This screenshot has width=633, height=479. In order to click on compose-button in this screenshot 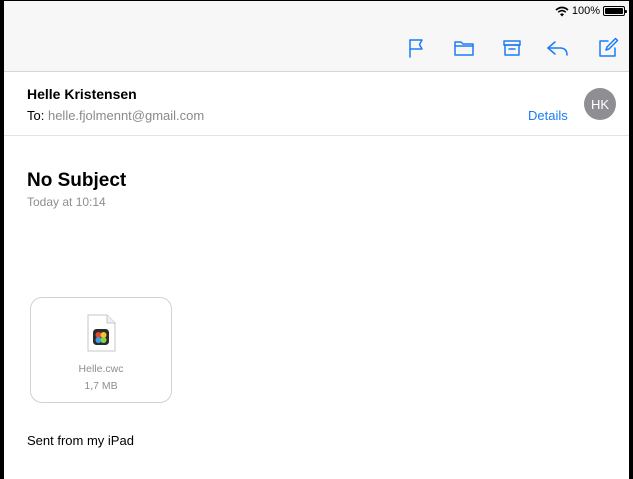, I will do `click(608, 48)`.